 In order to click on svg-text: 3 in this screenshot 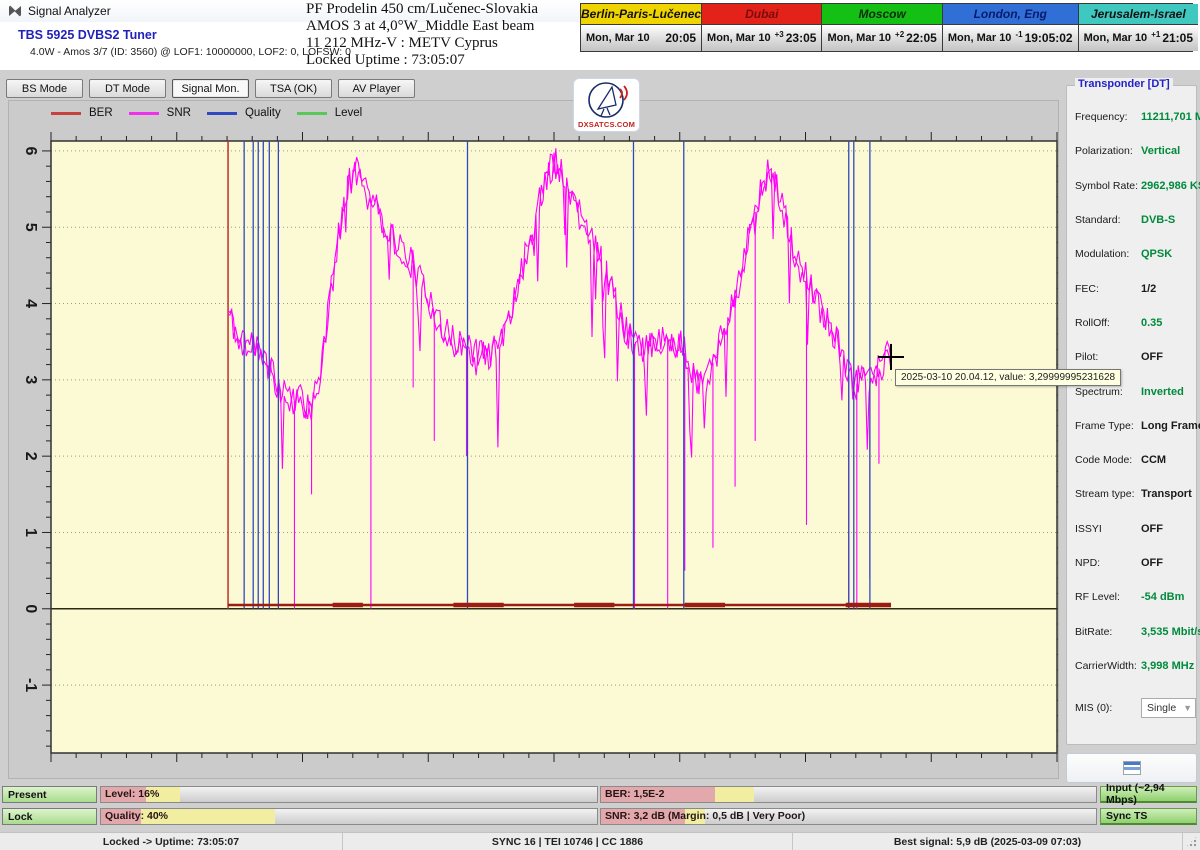, I will do `click(30, 379)`.